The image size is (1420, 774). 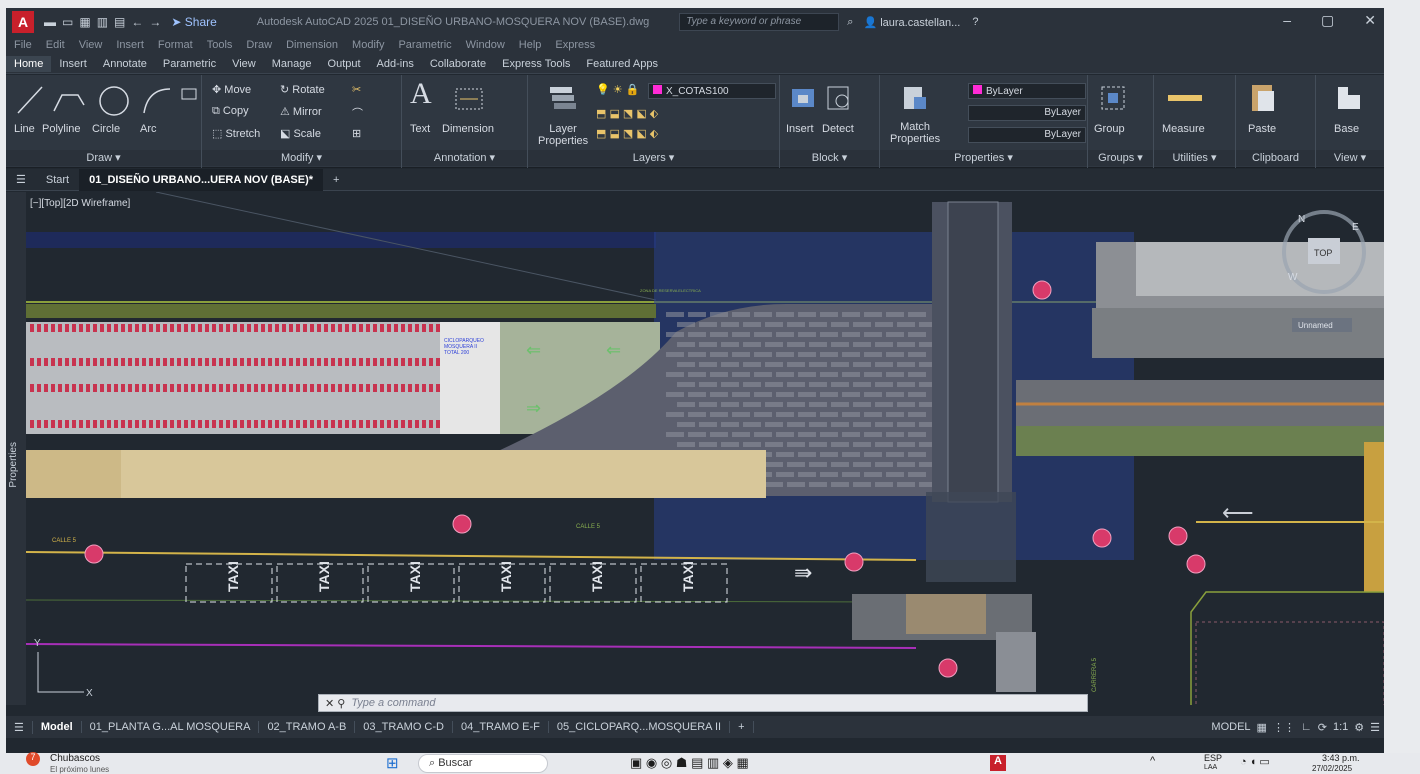 I want to click on workspace-gear-icon: ⚙, so click(x=1359, y=727).